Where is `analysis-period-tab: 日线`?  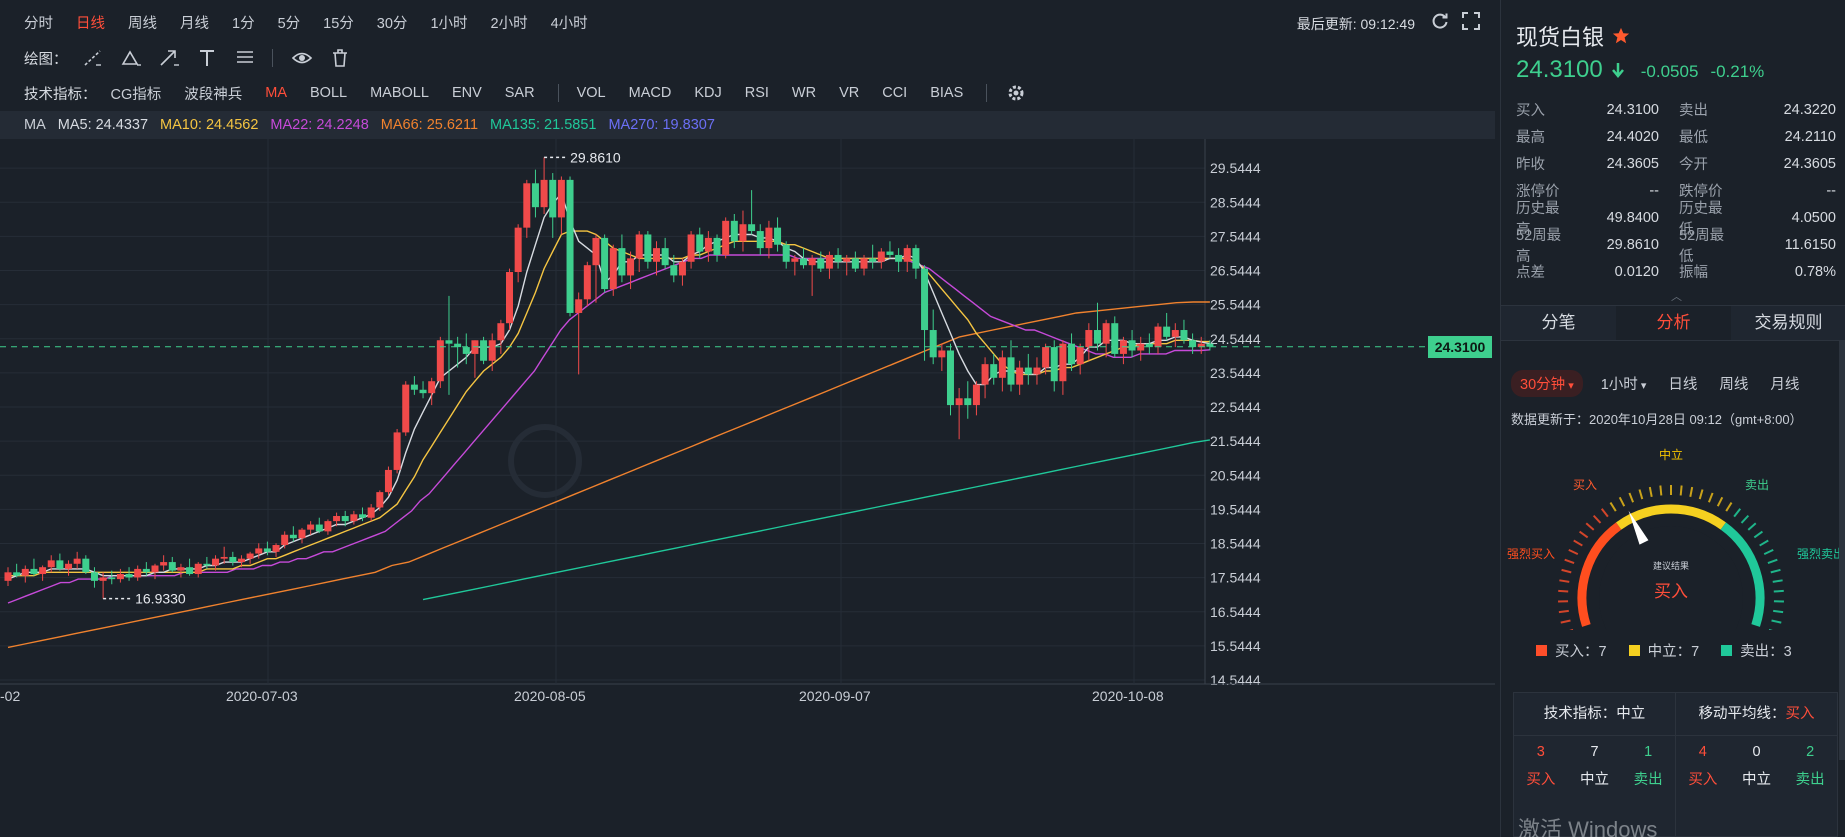
analysis-period-tab: 日线 is located at coordinates (1682, 383).